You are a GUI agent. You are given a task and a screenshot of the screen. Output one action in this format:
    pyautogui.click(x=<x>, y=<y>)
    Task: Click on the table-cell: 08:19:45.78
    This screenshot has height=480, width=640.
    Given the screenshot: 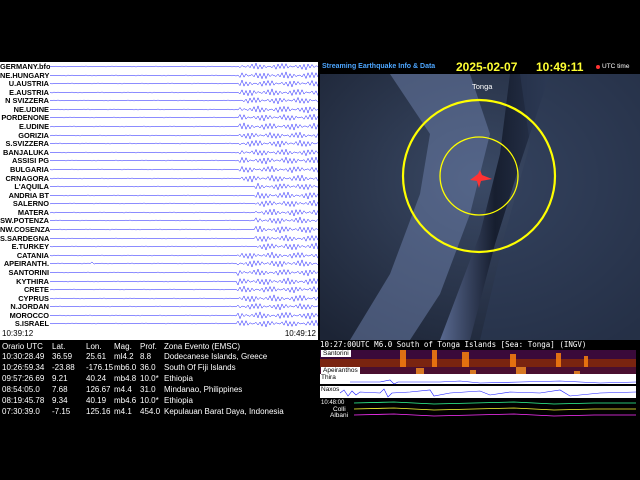 What is the action you would take?
    pyautogui.click(x=23, y=400)
    